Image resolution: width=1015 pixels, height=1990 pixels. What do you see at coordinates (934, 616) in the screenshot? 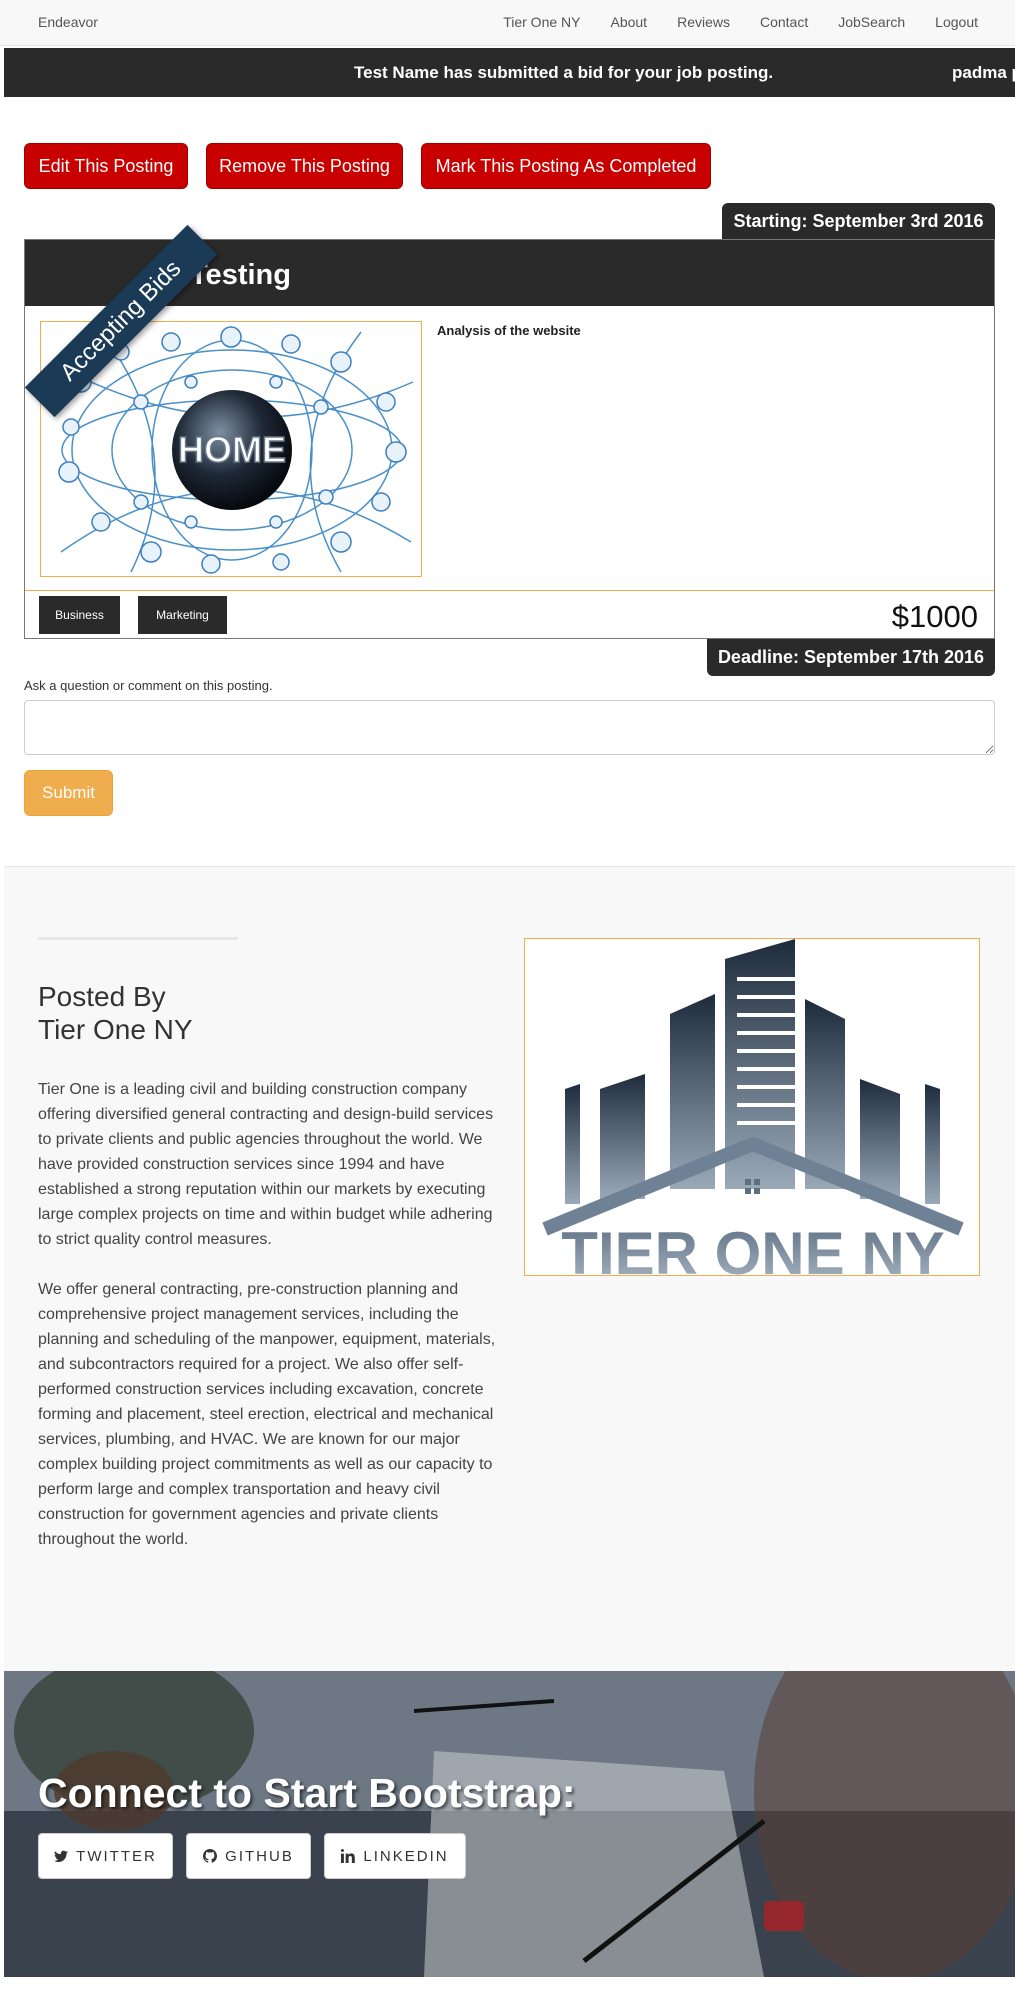
I see `posting-price: $1000` at bounding box center [934, 616].